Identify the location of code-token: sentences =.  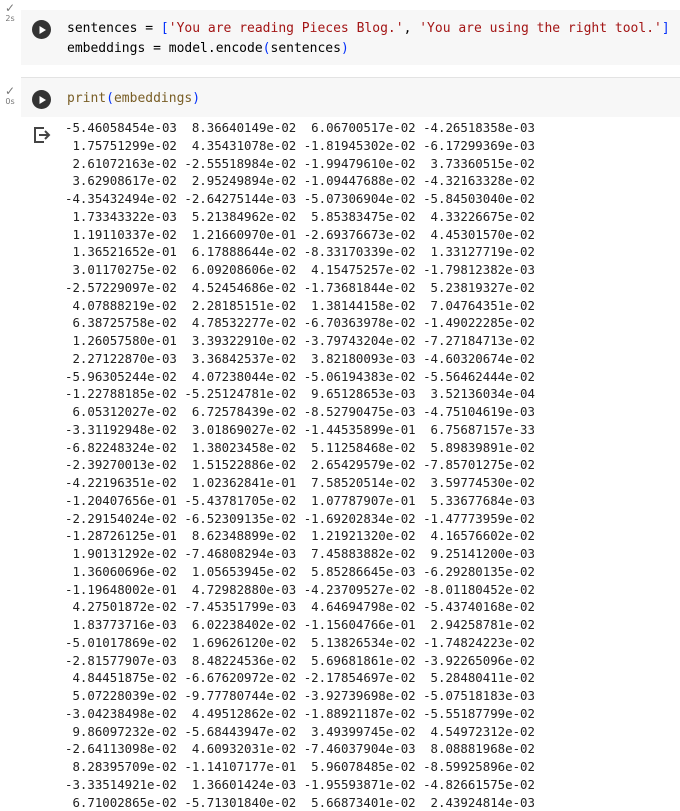
(114, 28).